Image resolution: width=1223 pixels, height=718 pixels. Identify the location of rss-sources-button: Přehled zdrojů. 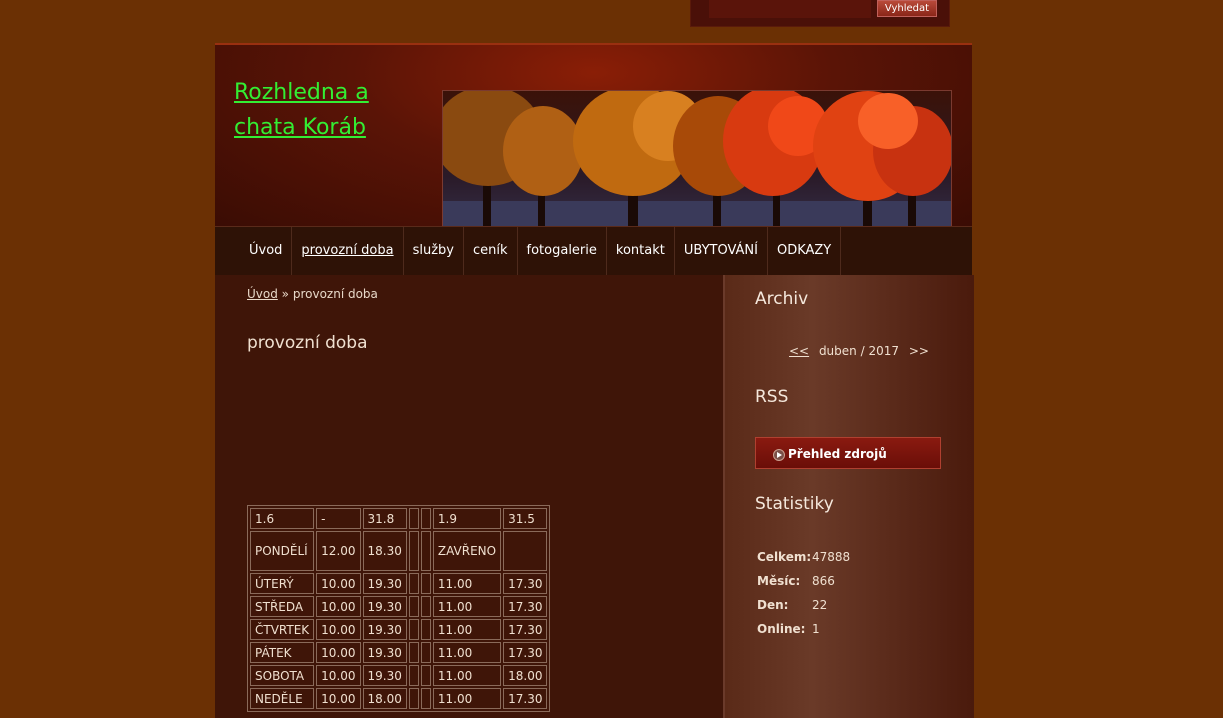
(848, 453).